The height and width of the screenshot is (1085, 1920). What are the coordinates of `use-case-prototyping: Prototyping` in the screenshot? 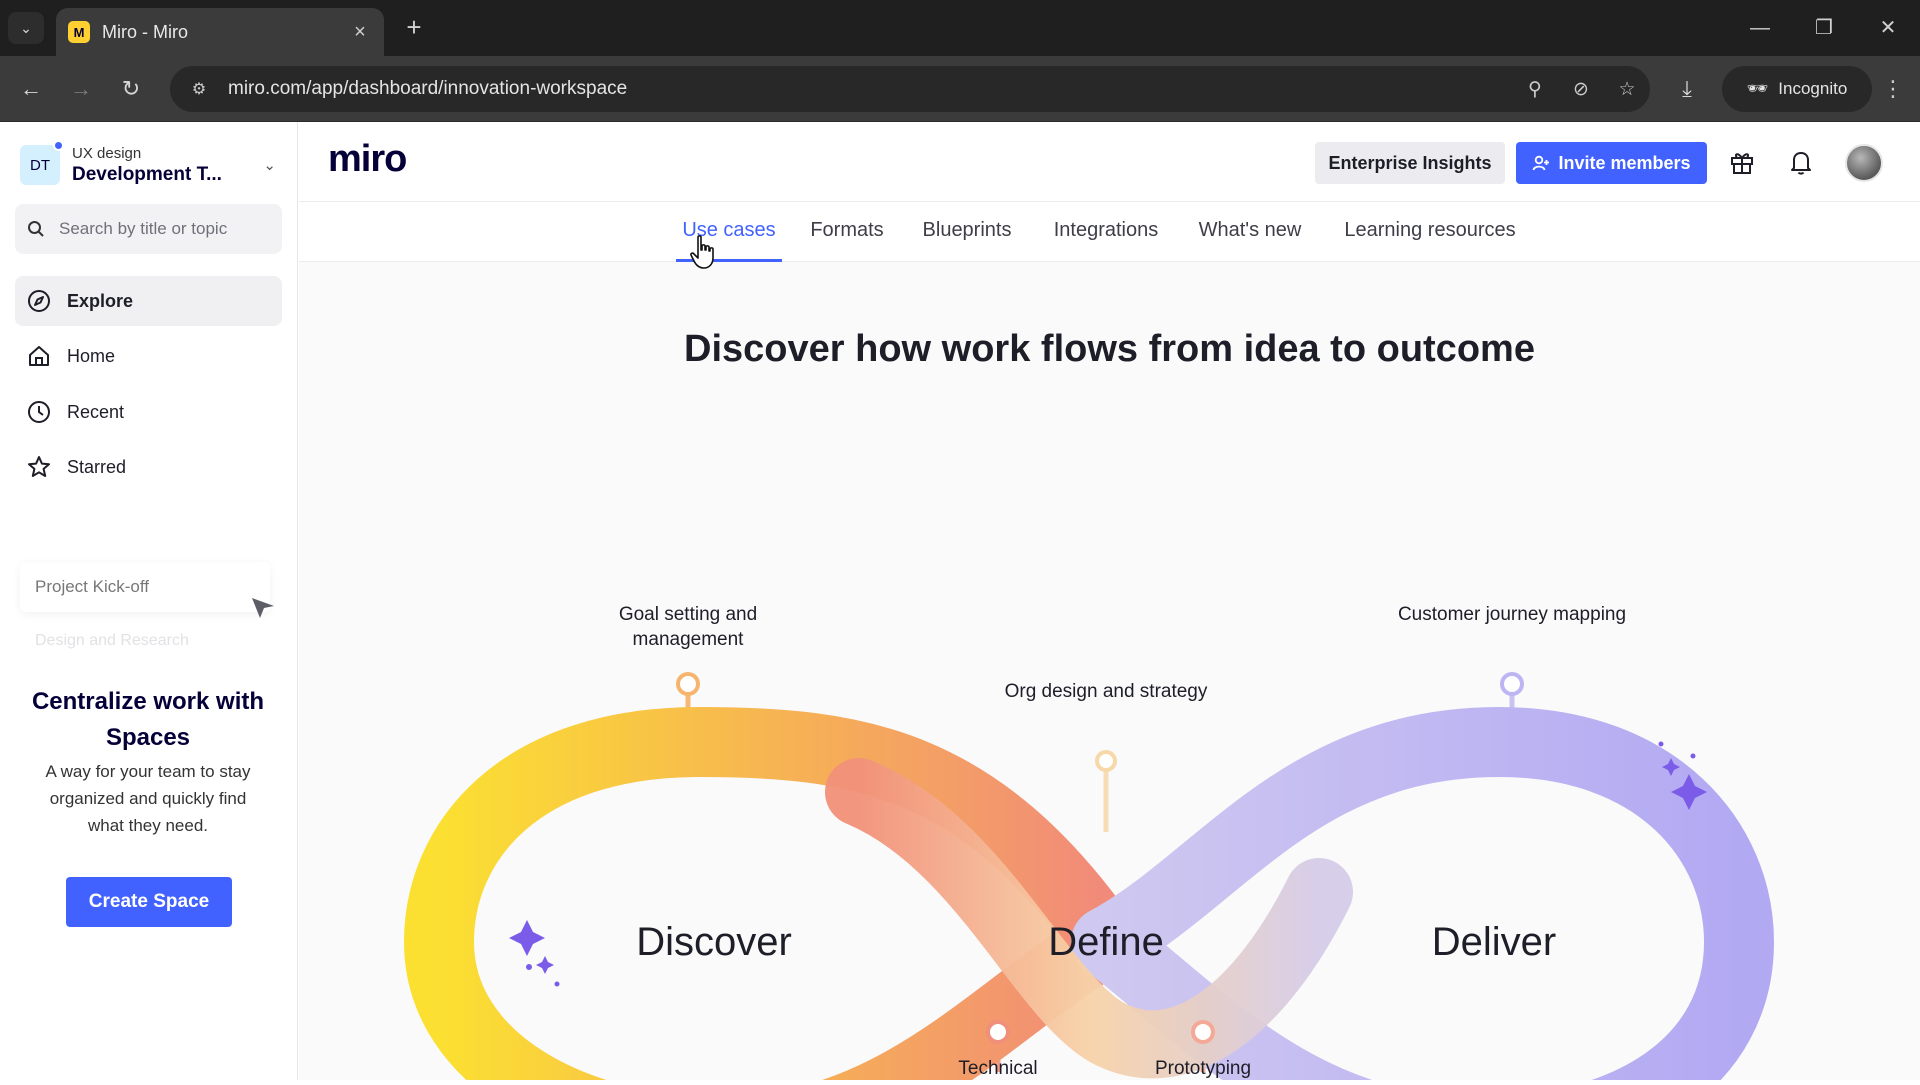 It's located at (1203, 1068).